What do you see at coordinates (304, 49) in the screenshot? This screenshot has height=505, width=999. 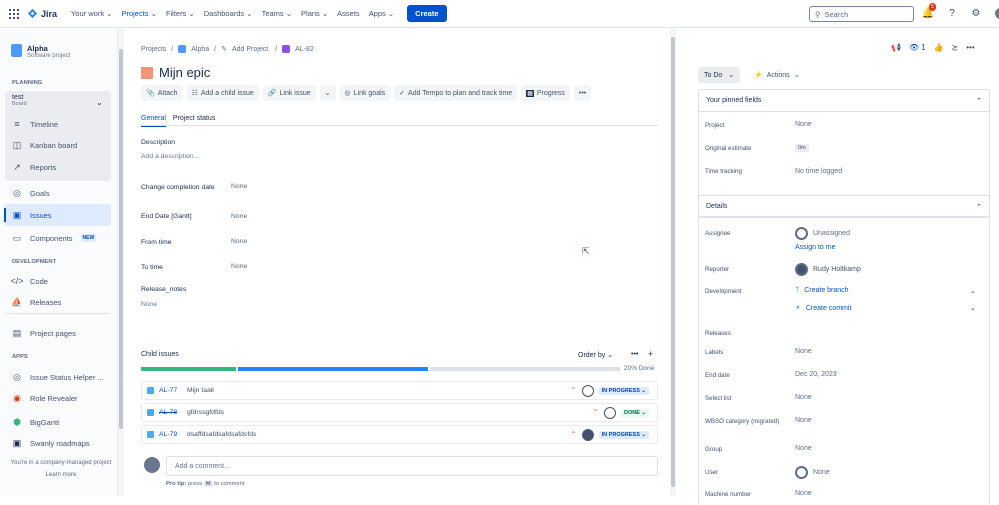 I see `breadcrumb-issue-key: AL-82` at bounding box center [304, 49].